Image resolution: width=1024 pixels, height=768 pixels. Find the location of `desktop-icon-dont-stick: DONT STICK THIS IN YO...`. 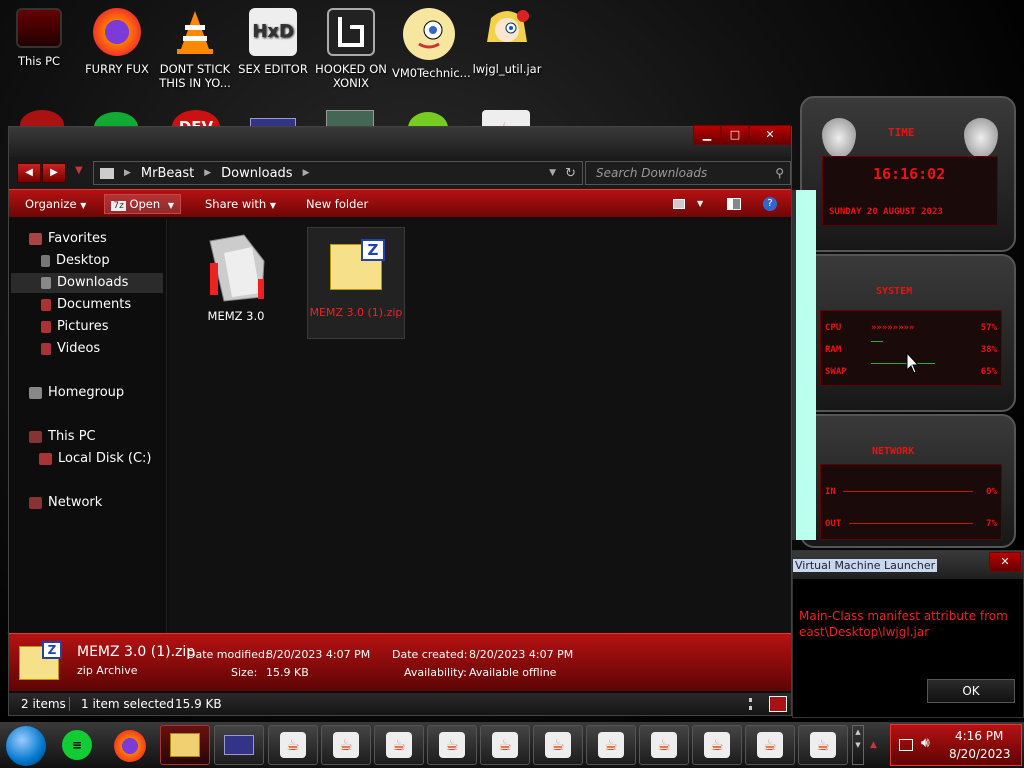

desktop-icon-dont-stick: DONT STICK THIS IN YO... is located at coordinates (195, 49).